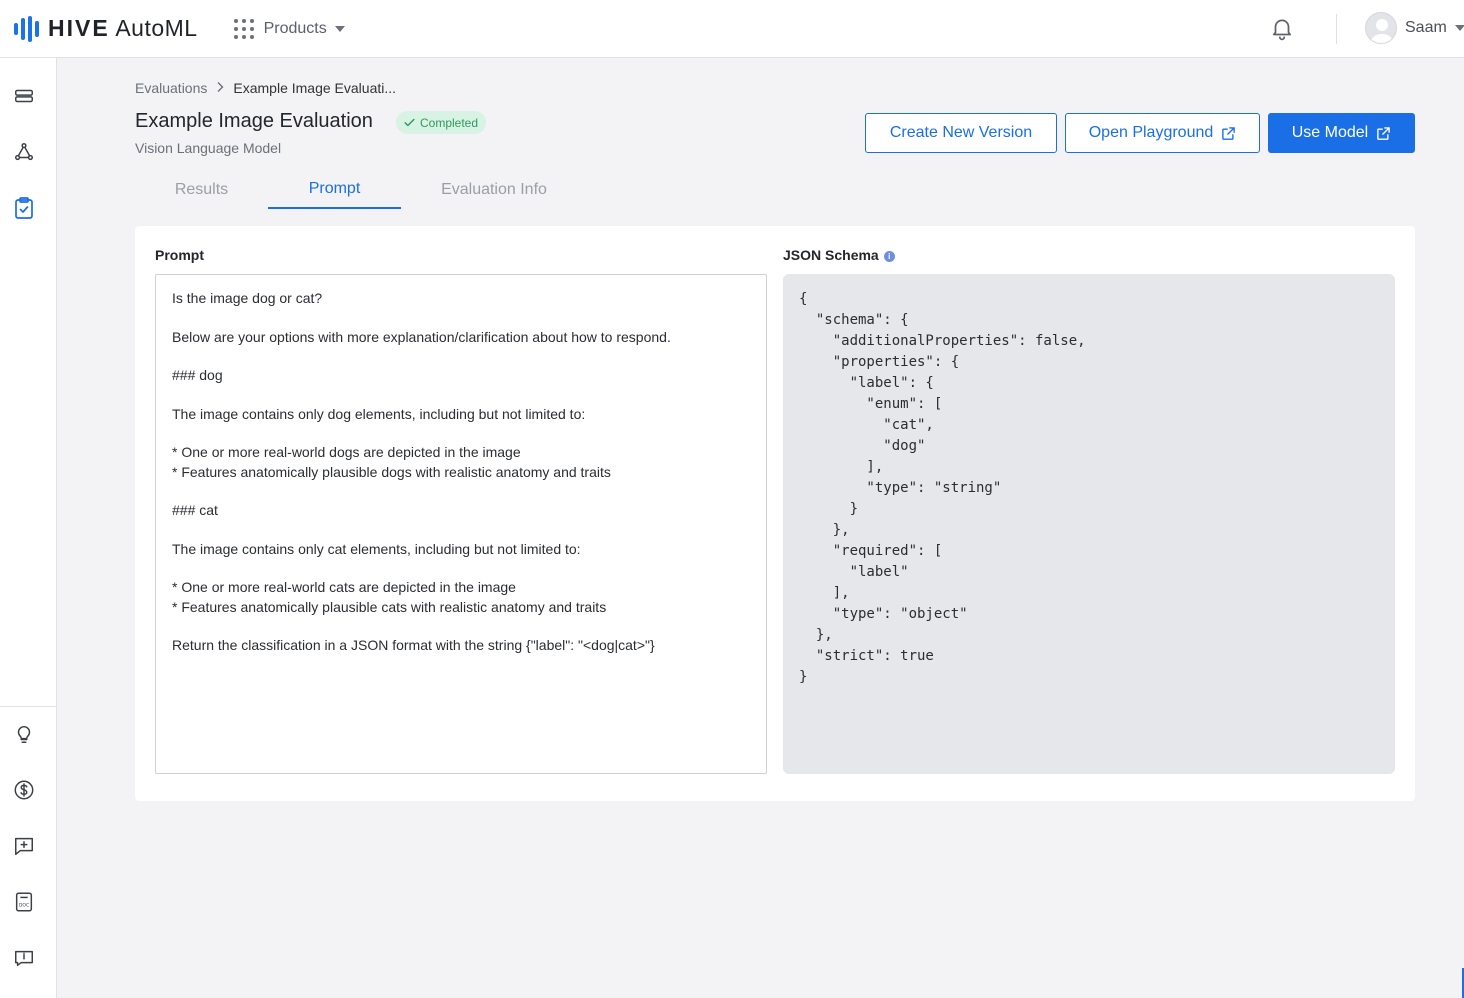  What do you see at coordinates (295, 28) in the screenshot?
I see `products-label: Products` at bounding box center [295, 28].